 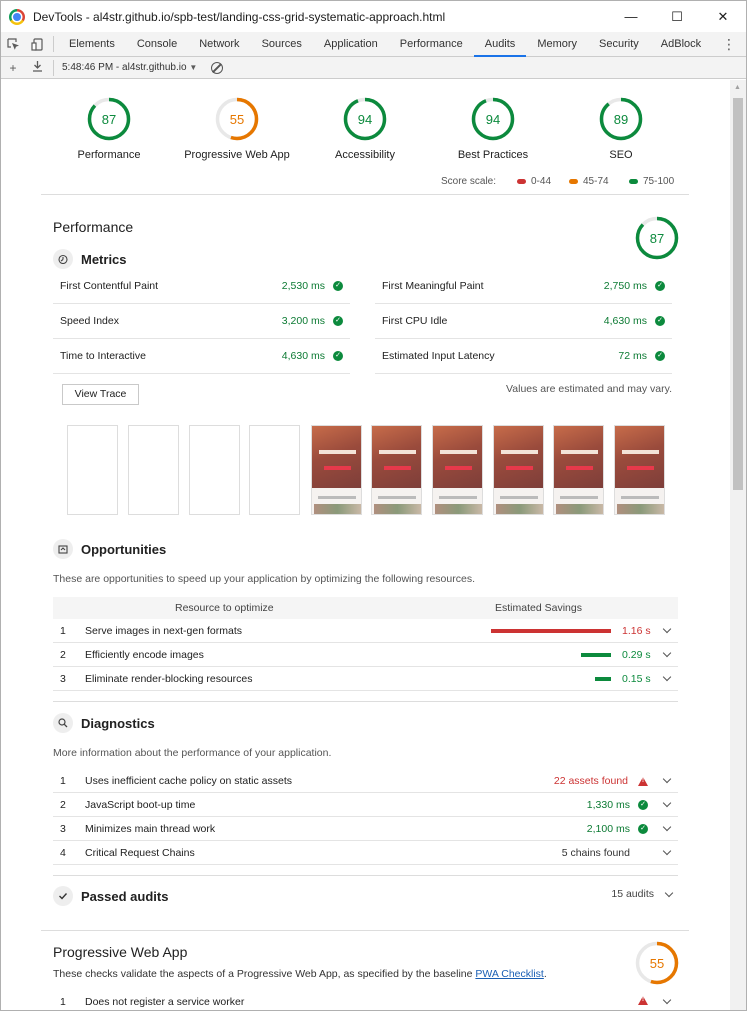 What do you see at coordinates (312, 286) in the screenshot?
I see `metric-value: 2,530 ms ✓` at bounding box center [312, 286].